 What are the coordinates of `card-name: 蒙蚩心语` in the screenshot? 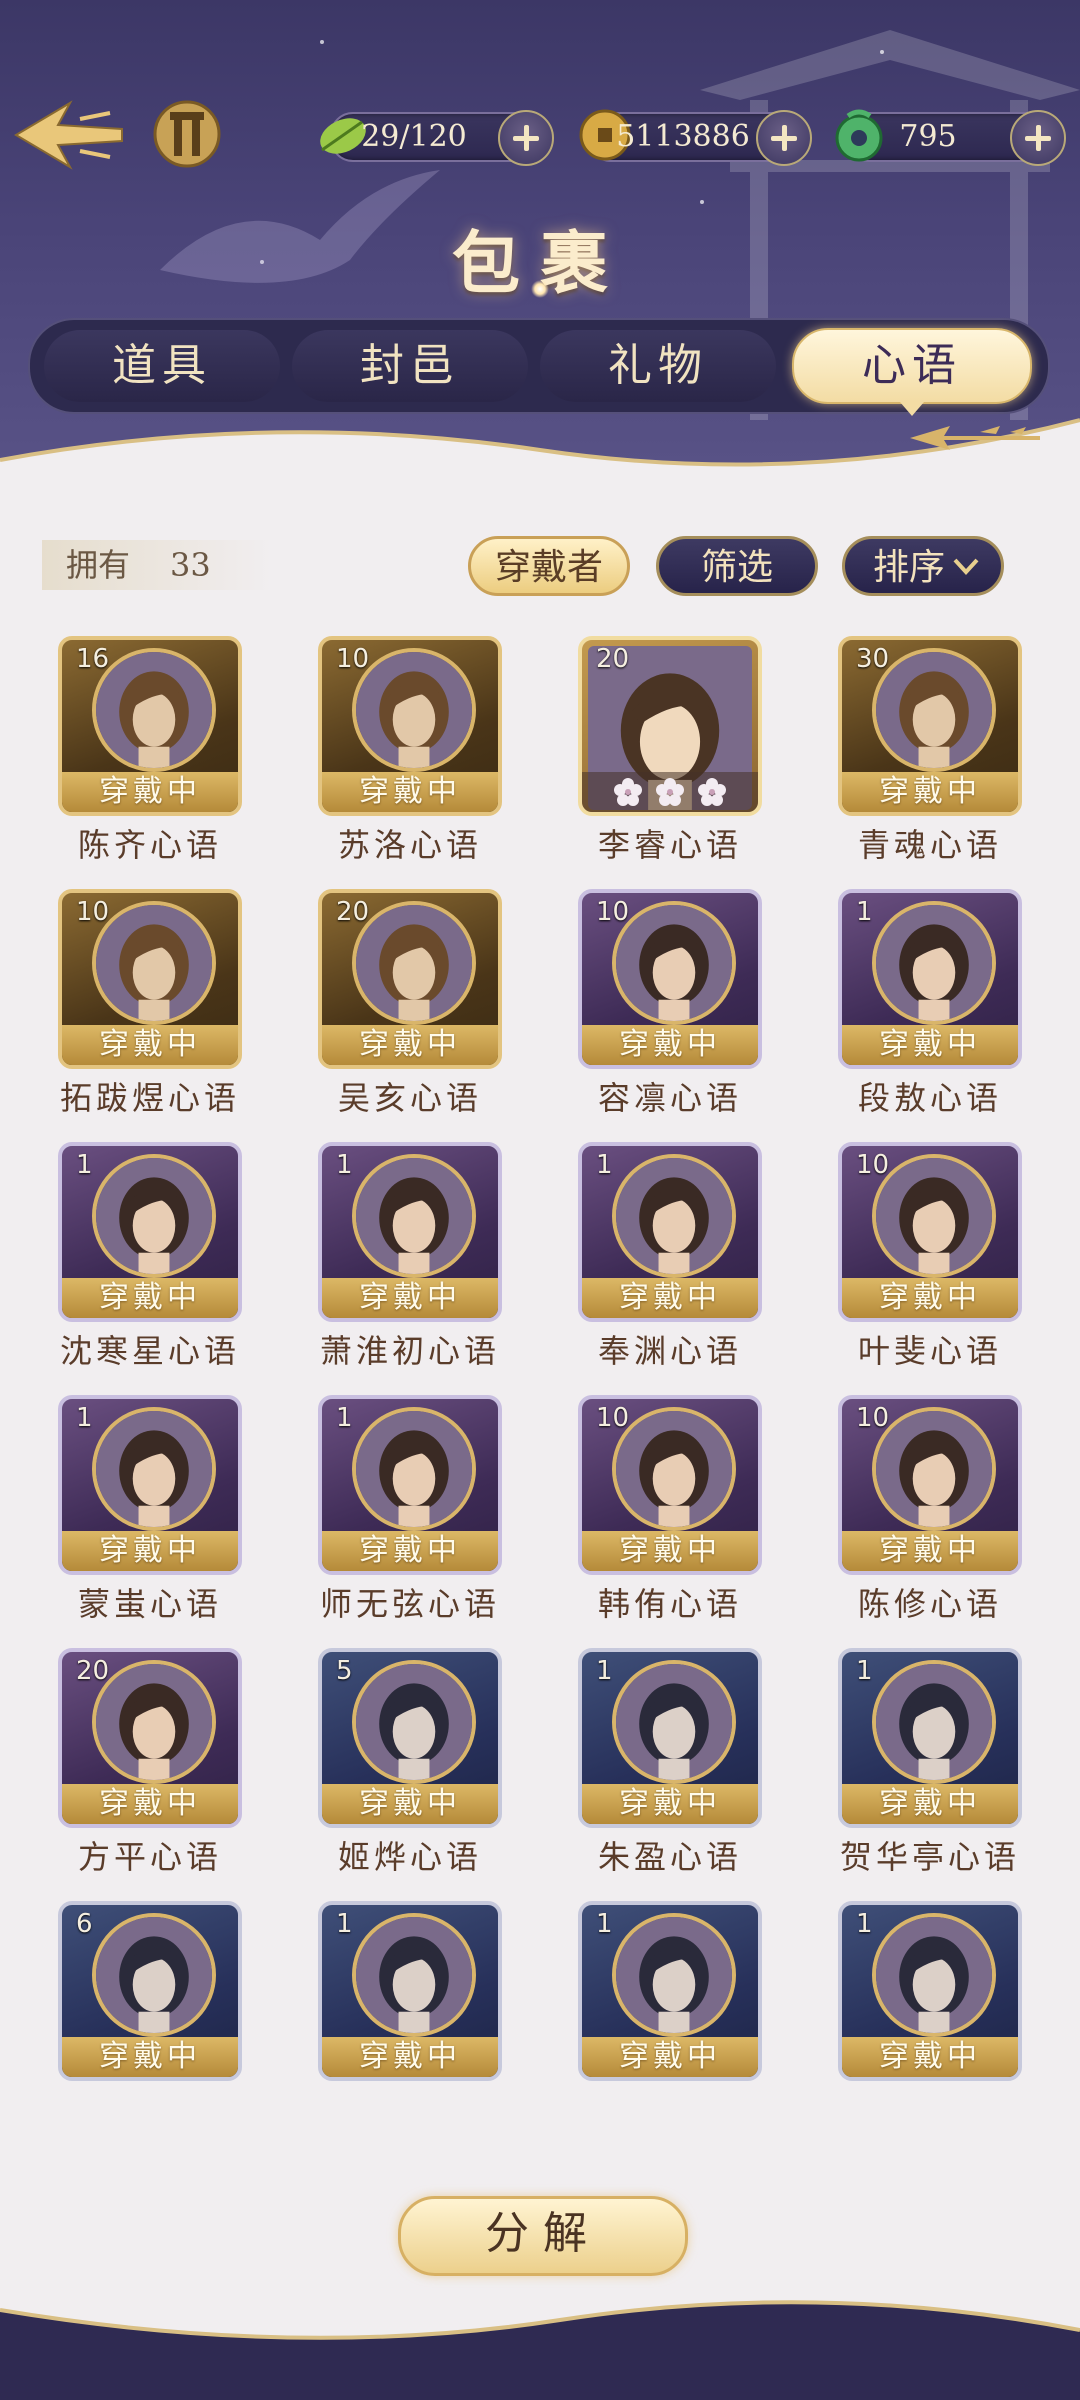 It's located at (149, 1604).